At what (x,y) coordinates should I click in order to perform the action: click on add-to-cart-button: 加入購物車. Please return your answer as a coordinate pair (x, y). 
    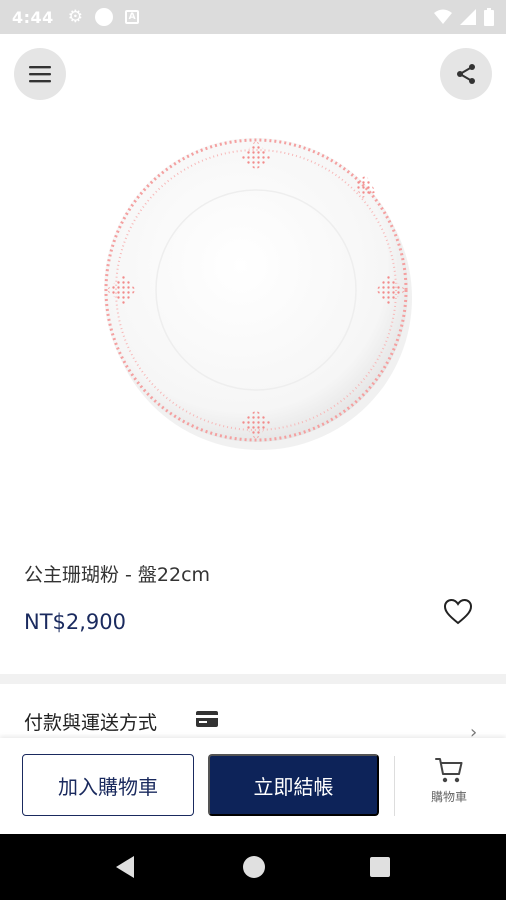
    Looking at the image, I should click on (108, 785).